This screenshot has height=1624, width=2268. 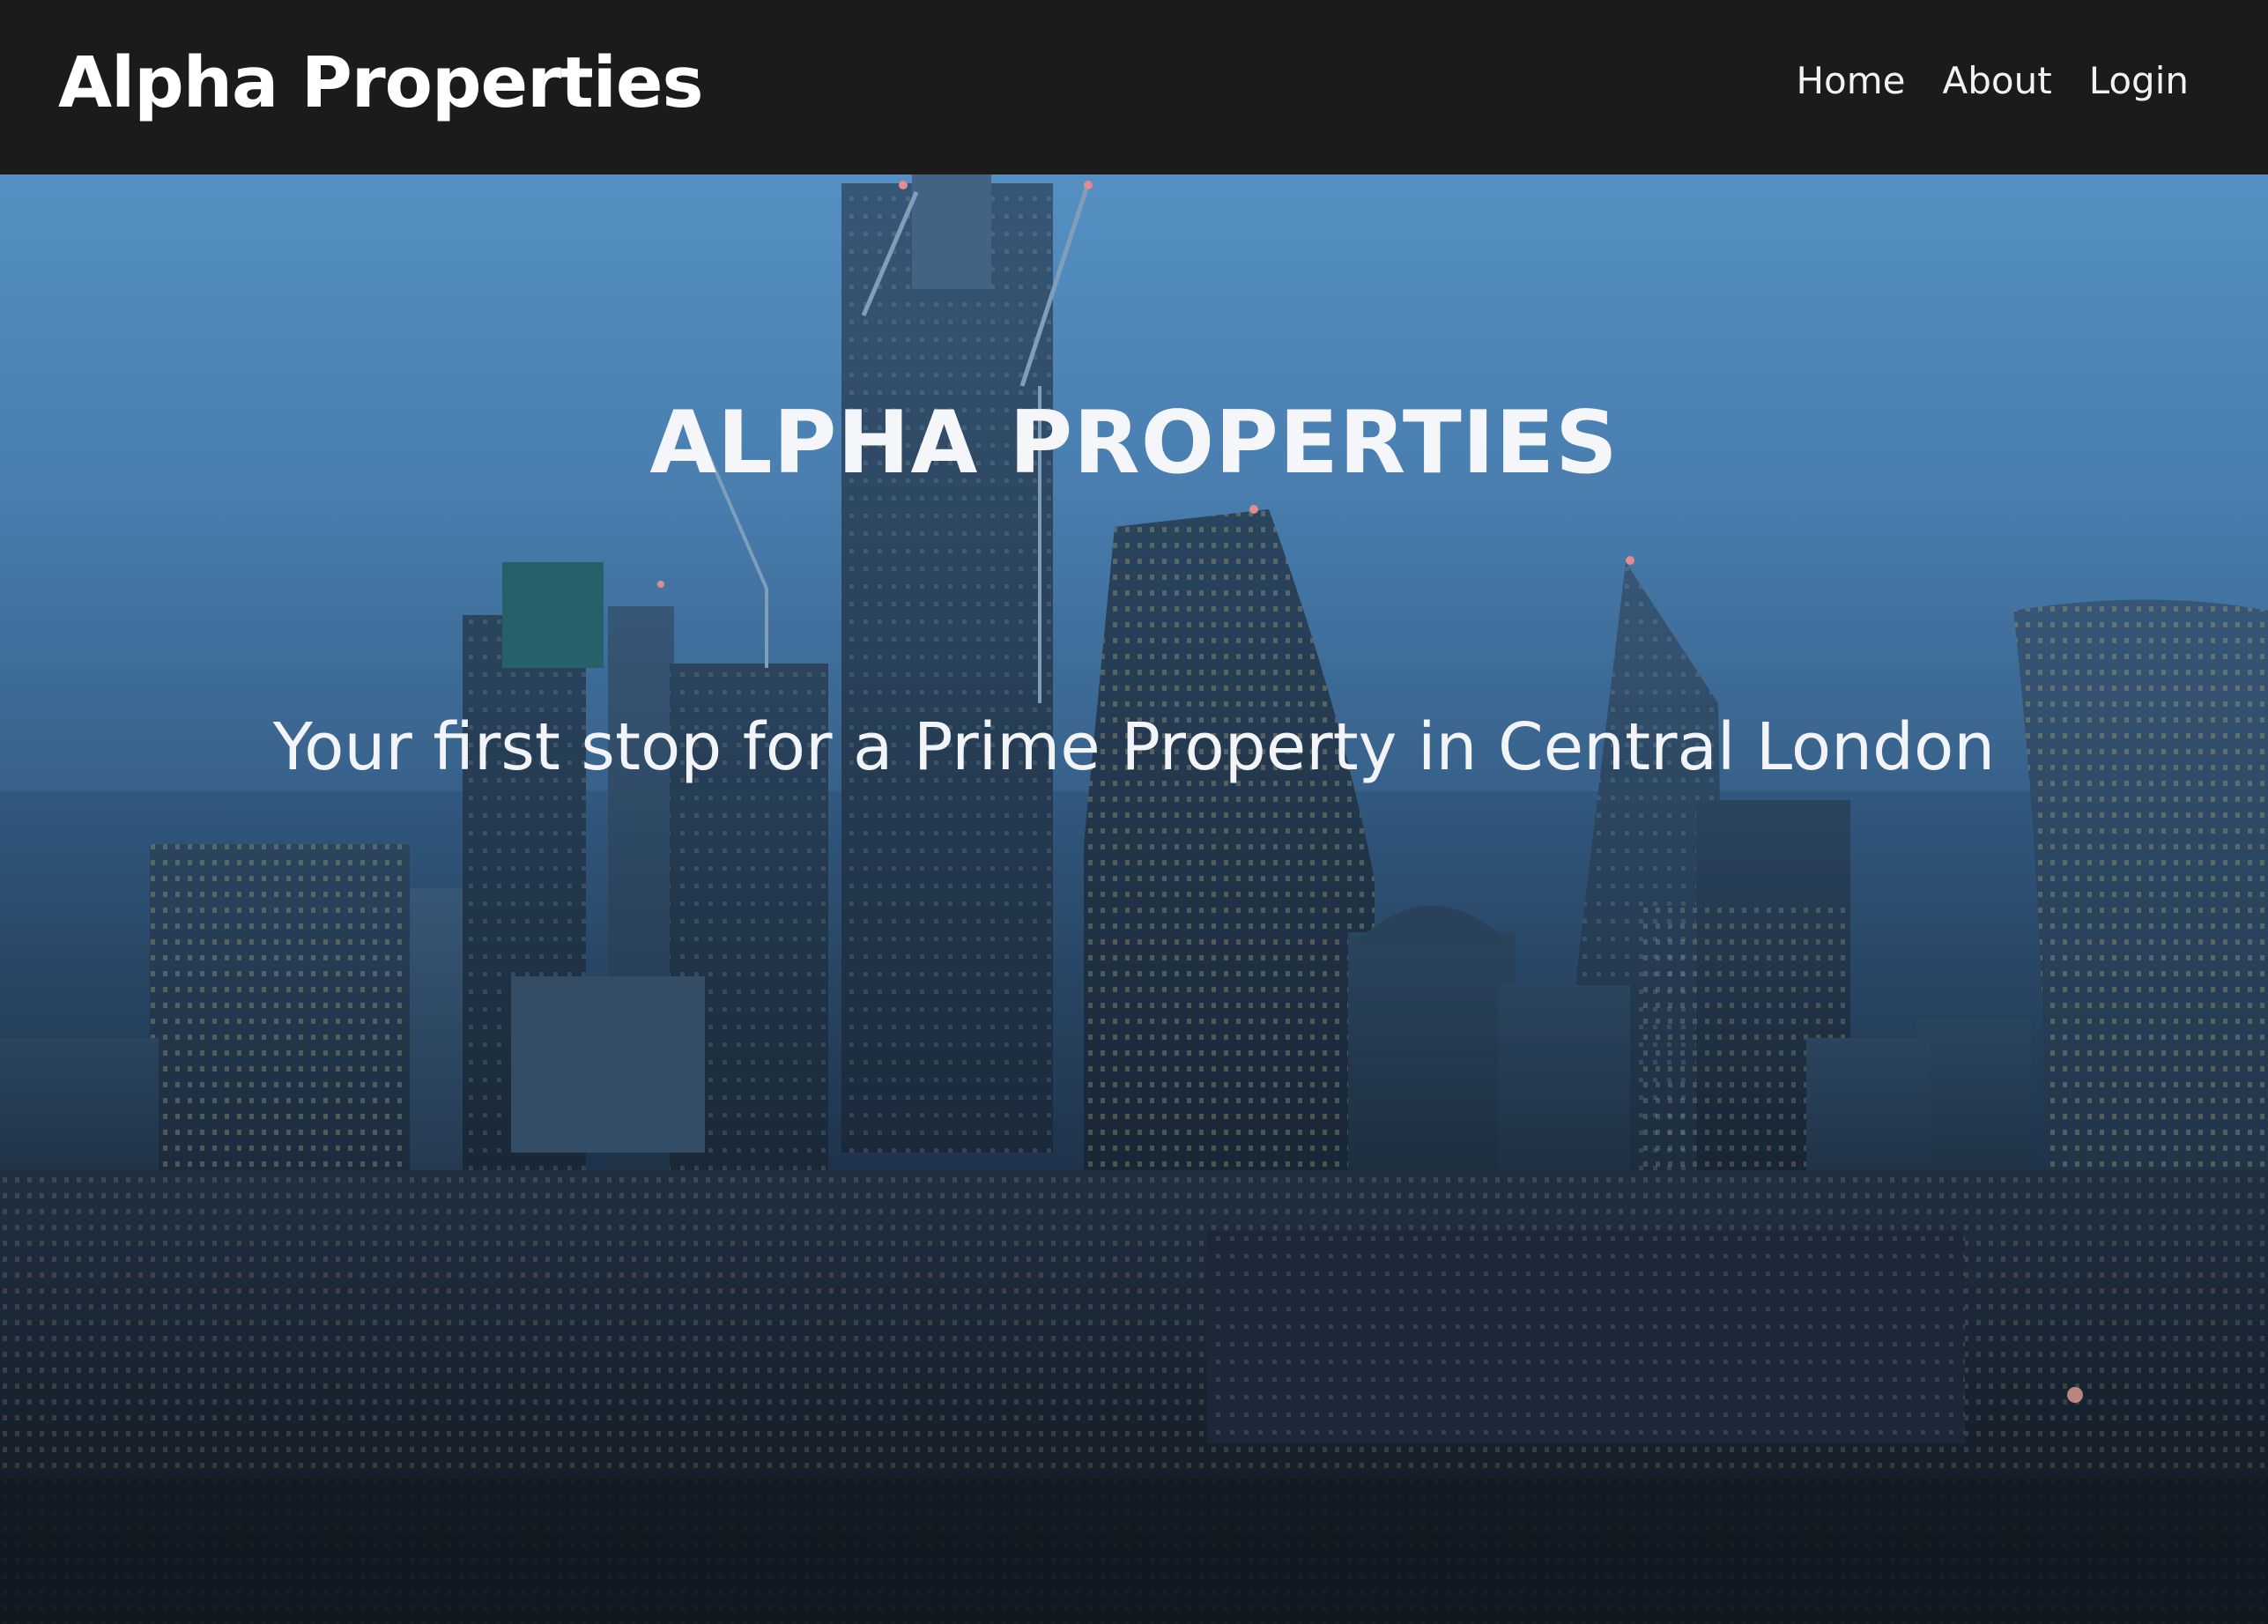 I want to click on nav-links: Home About Login, so click(x=1992, y=81).